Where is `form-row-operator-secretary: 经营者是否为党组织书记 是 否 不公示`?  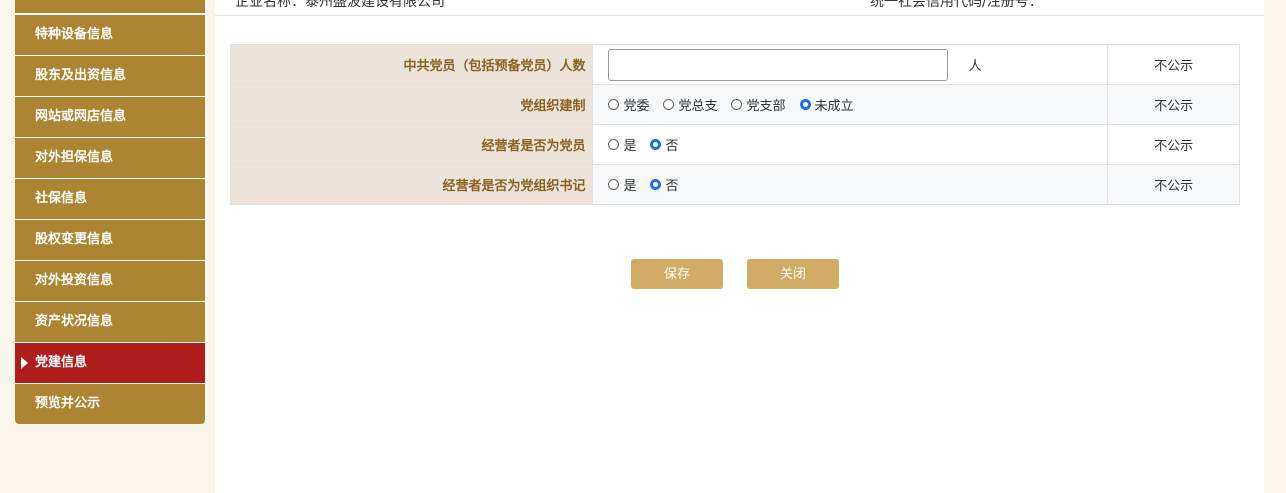 form-row-operator-secretary: 经营者是否为党组织书记 是 否 不公示 is located at coordinates (734, 184).